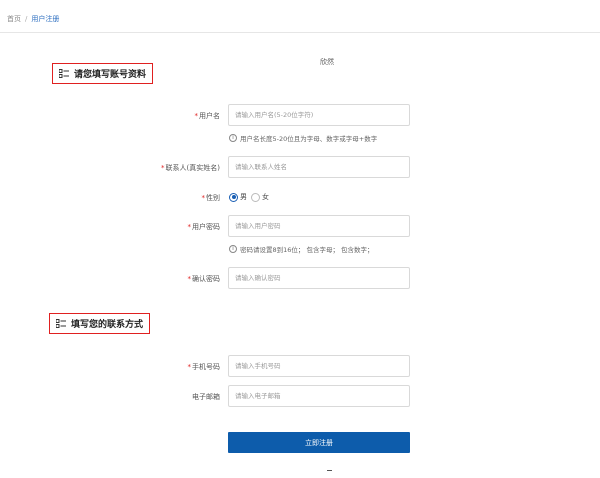  I want to click on section-title-account: 请您填写账号资料, so click(103, 73).